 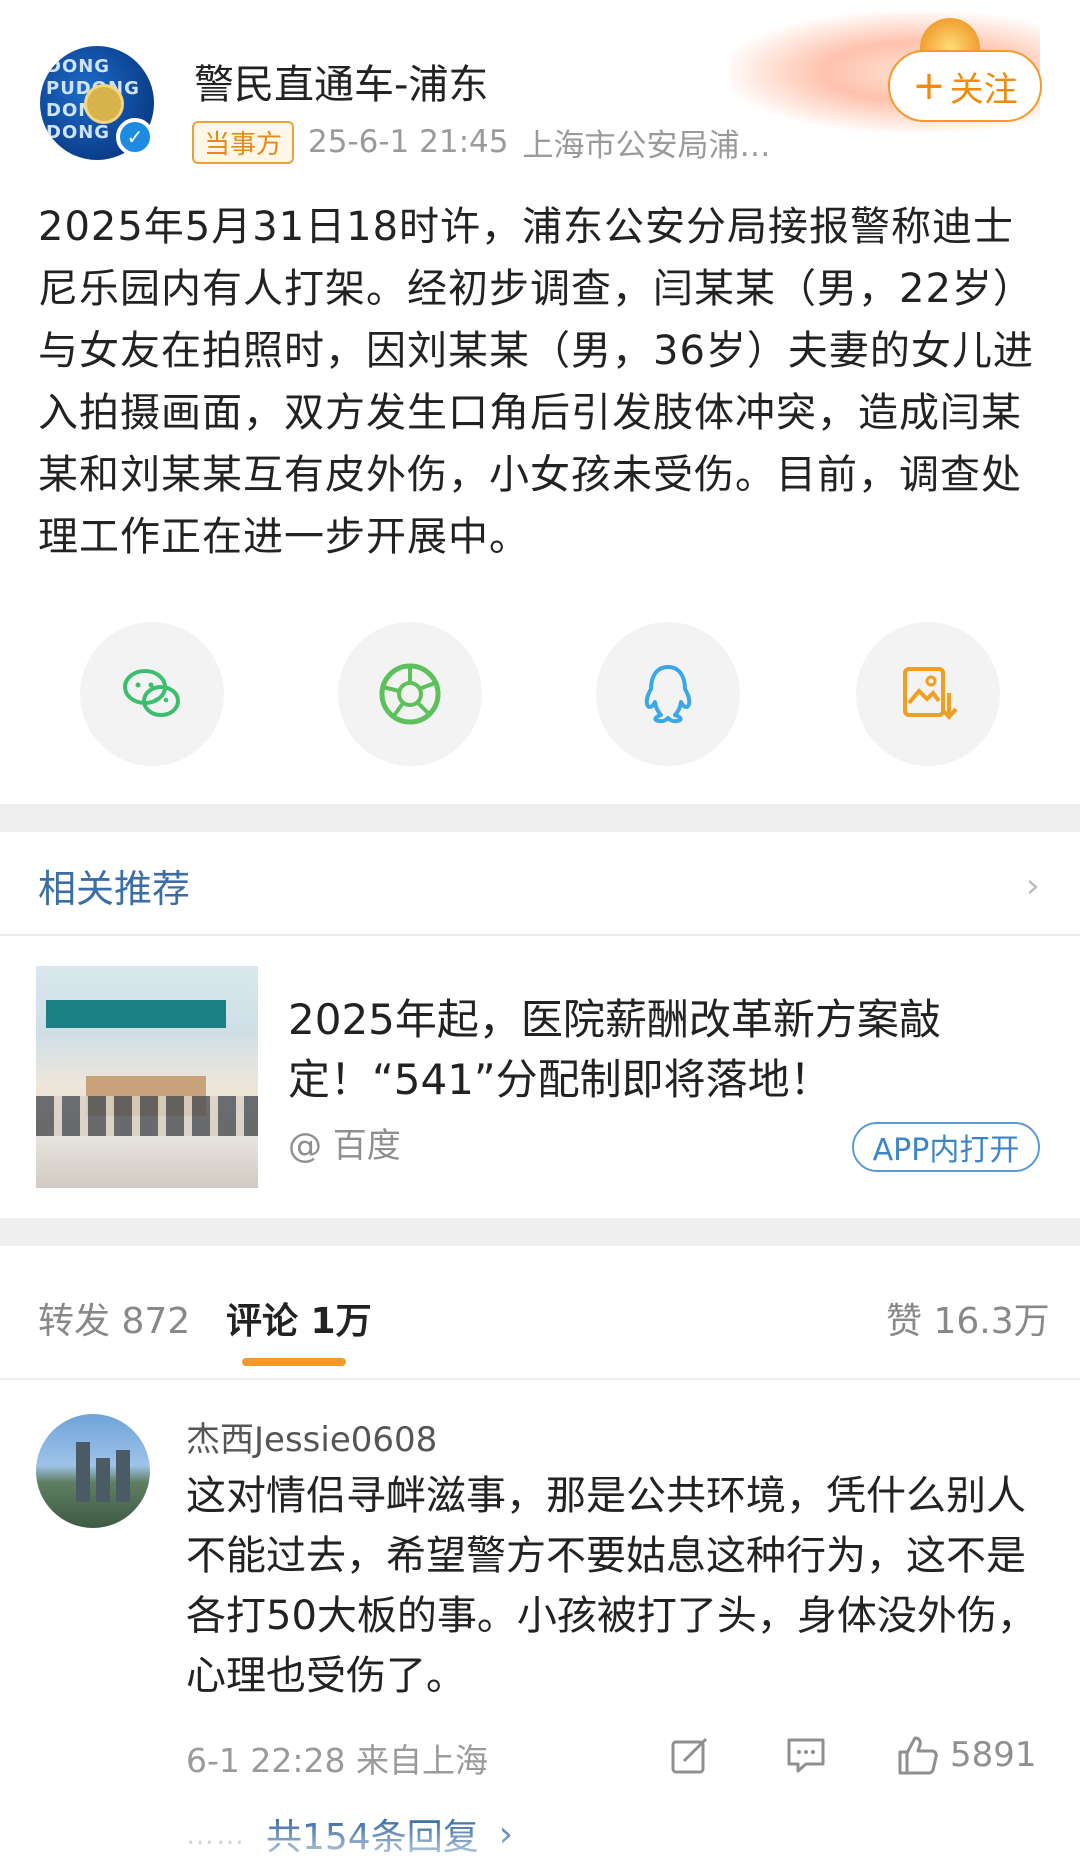 I want to click on recommendation-source: @ 百度, so click(x=344, y=1146).